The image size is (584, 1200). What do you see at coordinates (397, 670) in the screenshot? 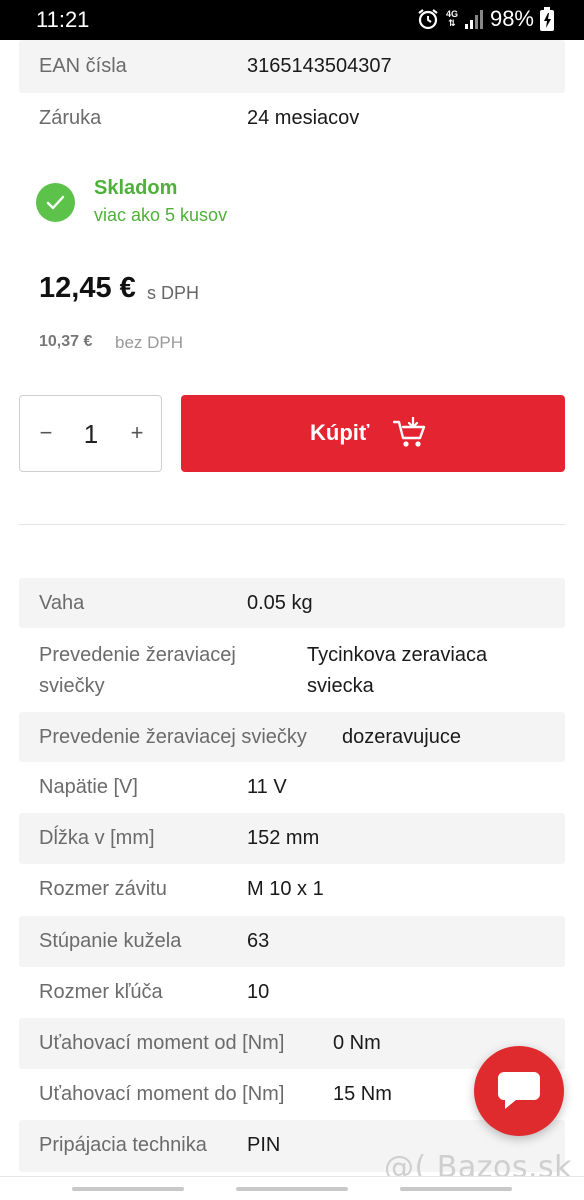
I see `spec-value: Tycinkova zeraviaca sviecka` at bounding box center [397, 670].